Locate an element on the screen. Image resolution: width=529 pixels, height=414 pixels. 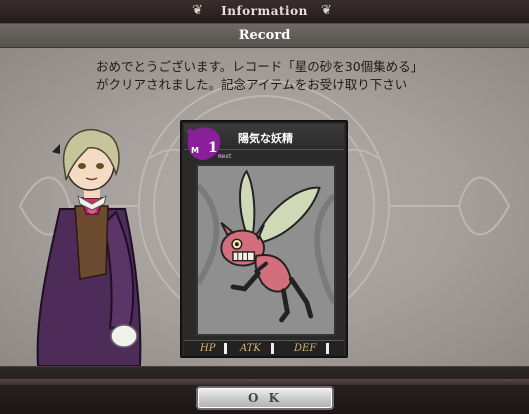
card-next-label: next is located at coordinates (225, 156).